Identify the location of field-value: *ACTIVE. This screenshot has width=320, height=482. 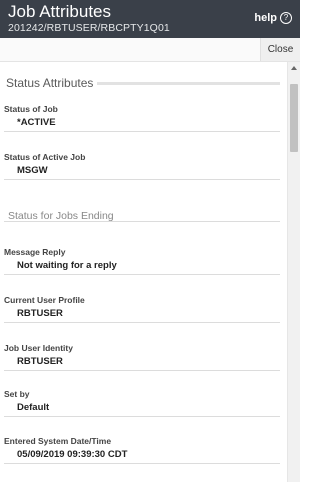
(36, 122).